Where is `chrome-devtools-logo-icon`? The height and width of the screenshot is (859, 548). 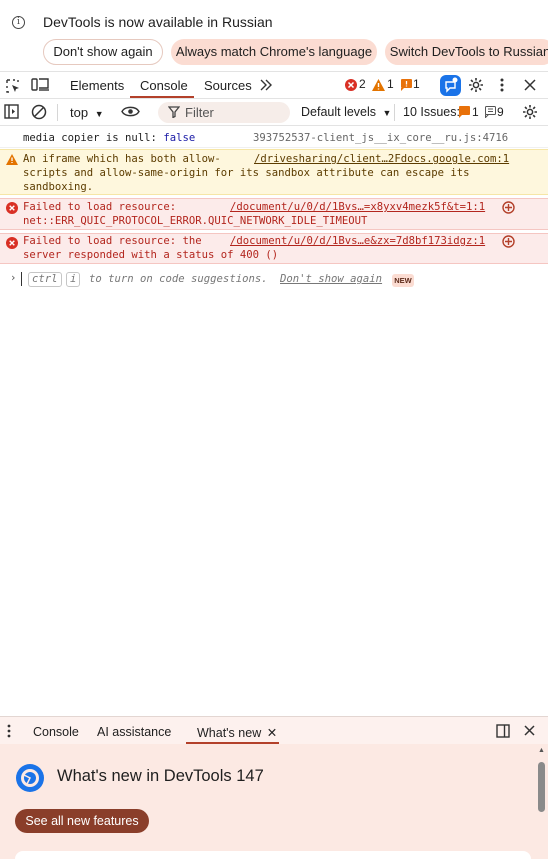 chrome-devtools-logo-icon is located at coordinates (30, 778).